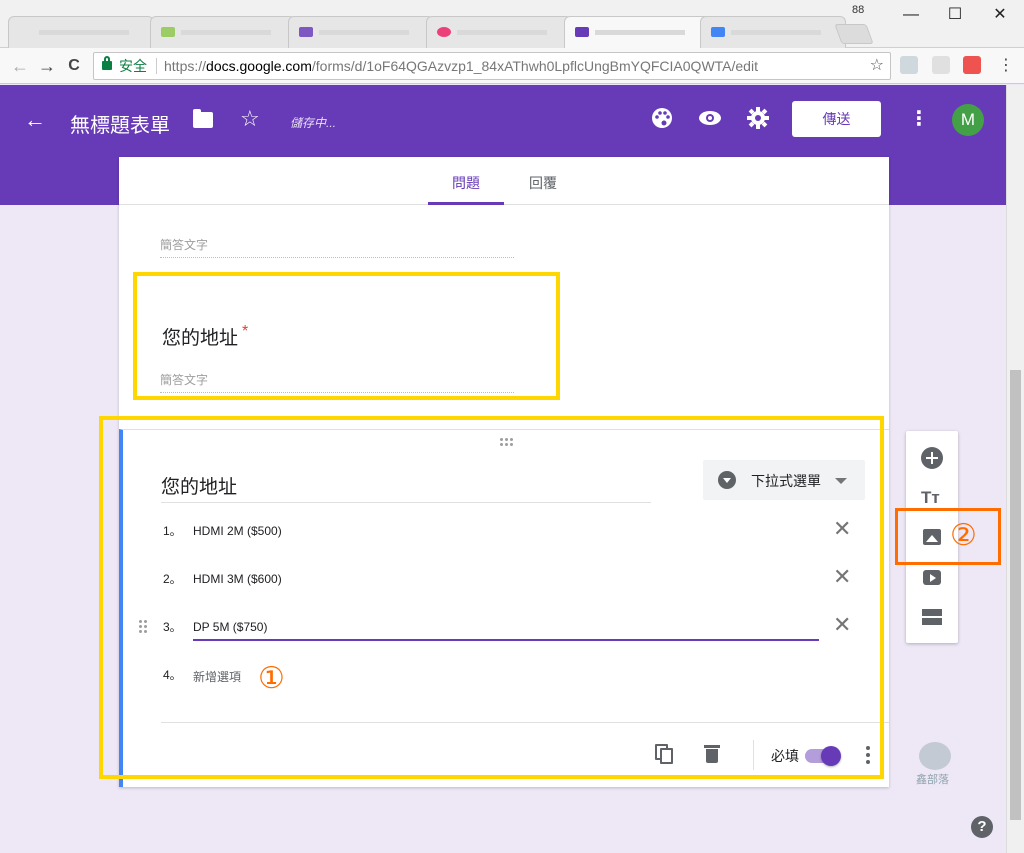 The height and width of the screenshot is (853, 1024). I want to click on highlight-box-address-question, so click(346, 336).